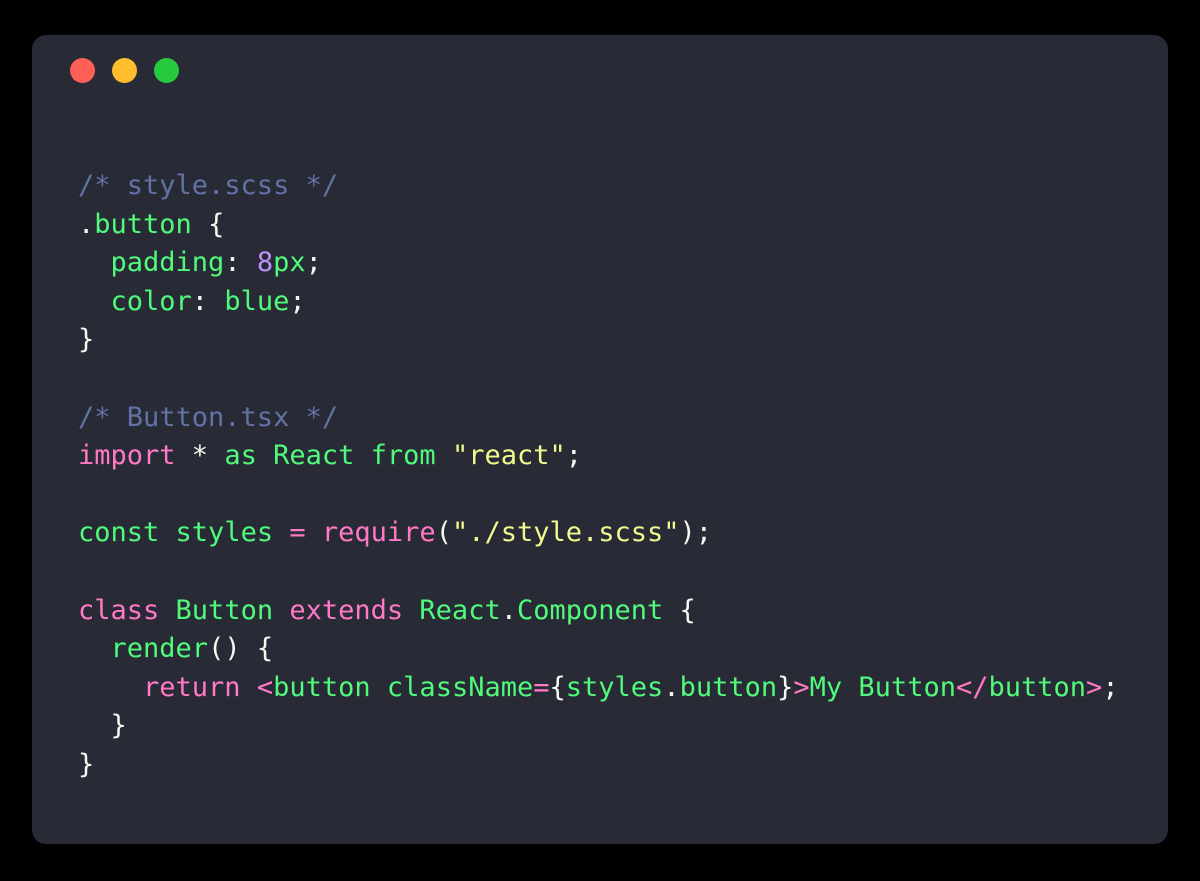 Image resolution: width=1200 pixels, height=881 pixels. I want to click on code-token: Component, so click(590, 610).